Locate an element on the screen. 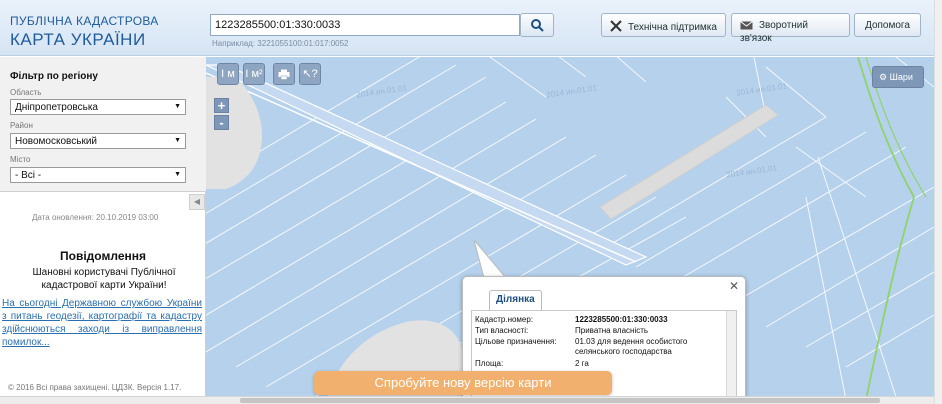 This screenshot has width=942, height=404. help-button: Допомога is located at coordinates (887, 25).